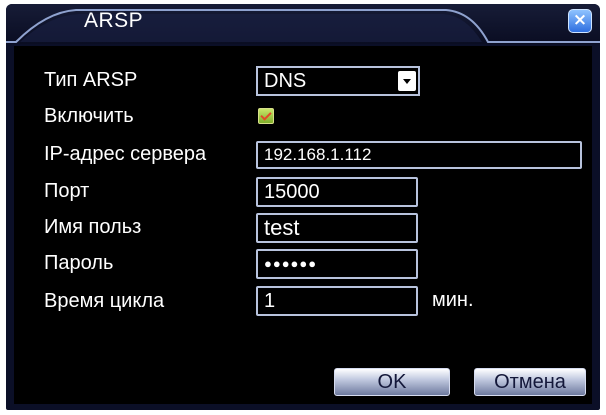  I want to click on enable-label: Включить, so click(89, 116).